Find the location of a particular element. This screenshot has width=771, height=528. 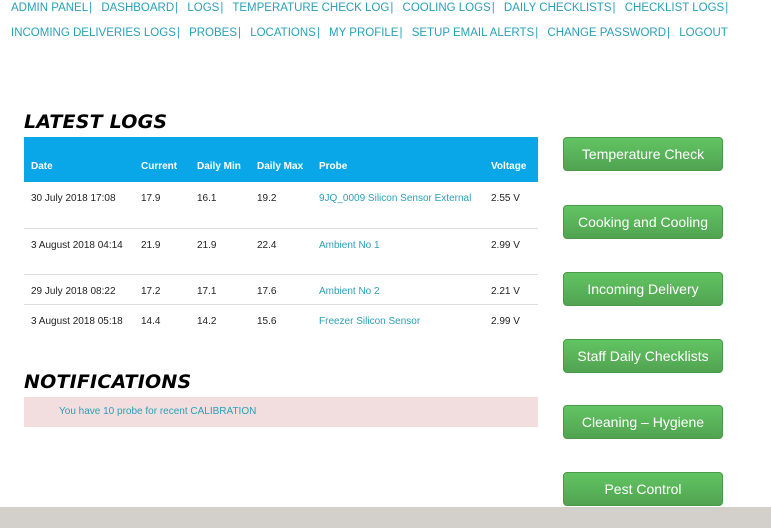

cell-current: 17.9 is located at coordinates (162, 205).